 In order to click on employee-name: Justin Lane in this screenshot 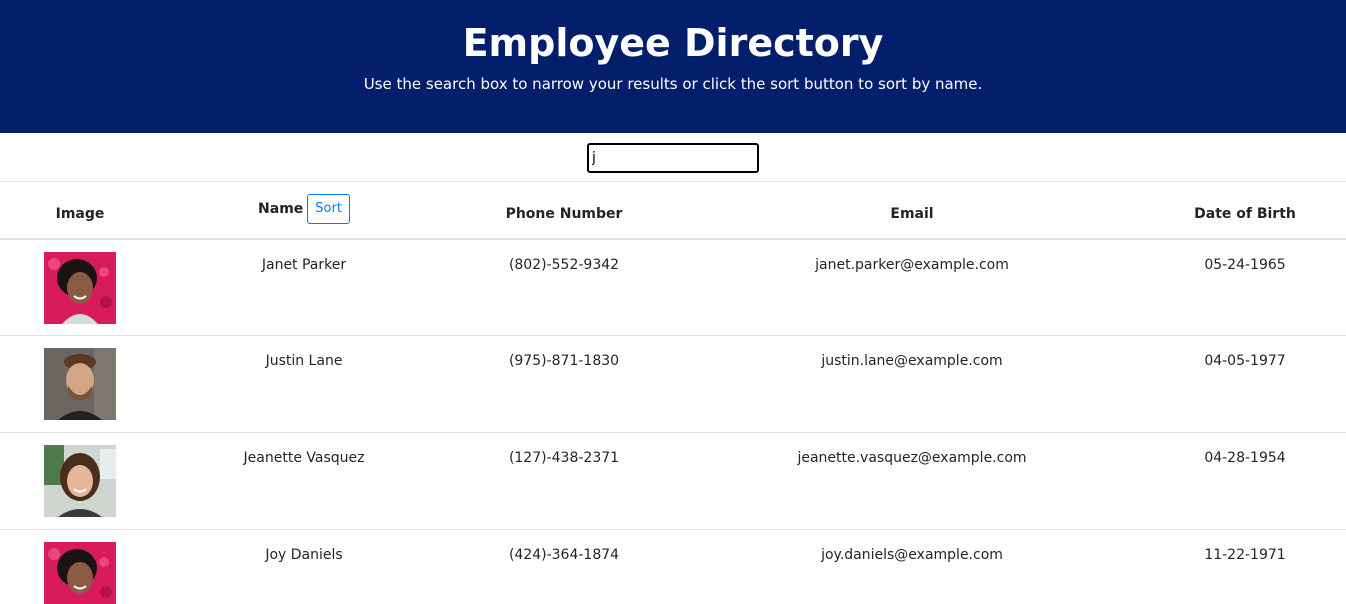, I will do `click(304, 384)`.